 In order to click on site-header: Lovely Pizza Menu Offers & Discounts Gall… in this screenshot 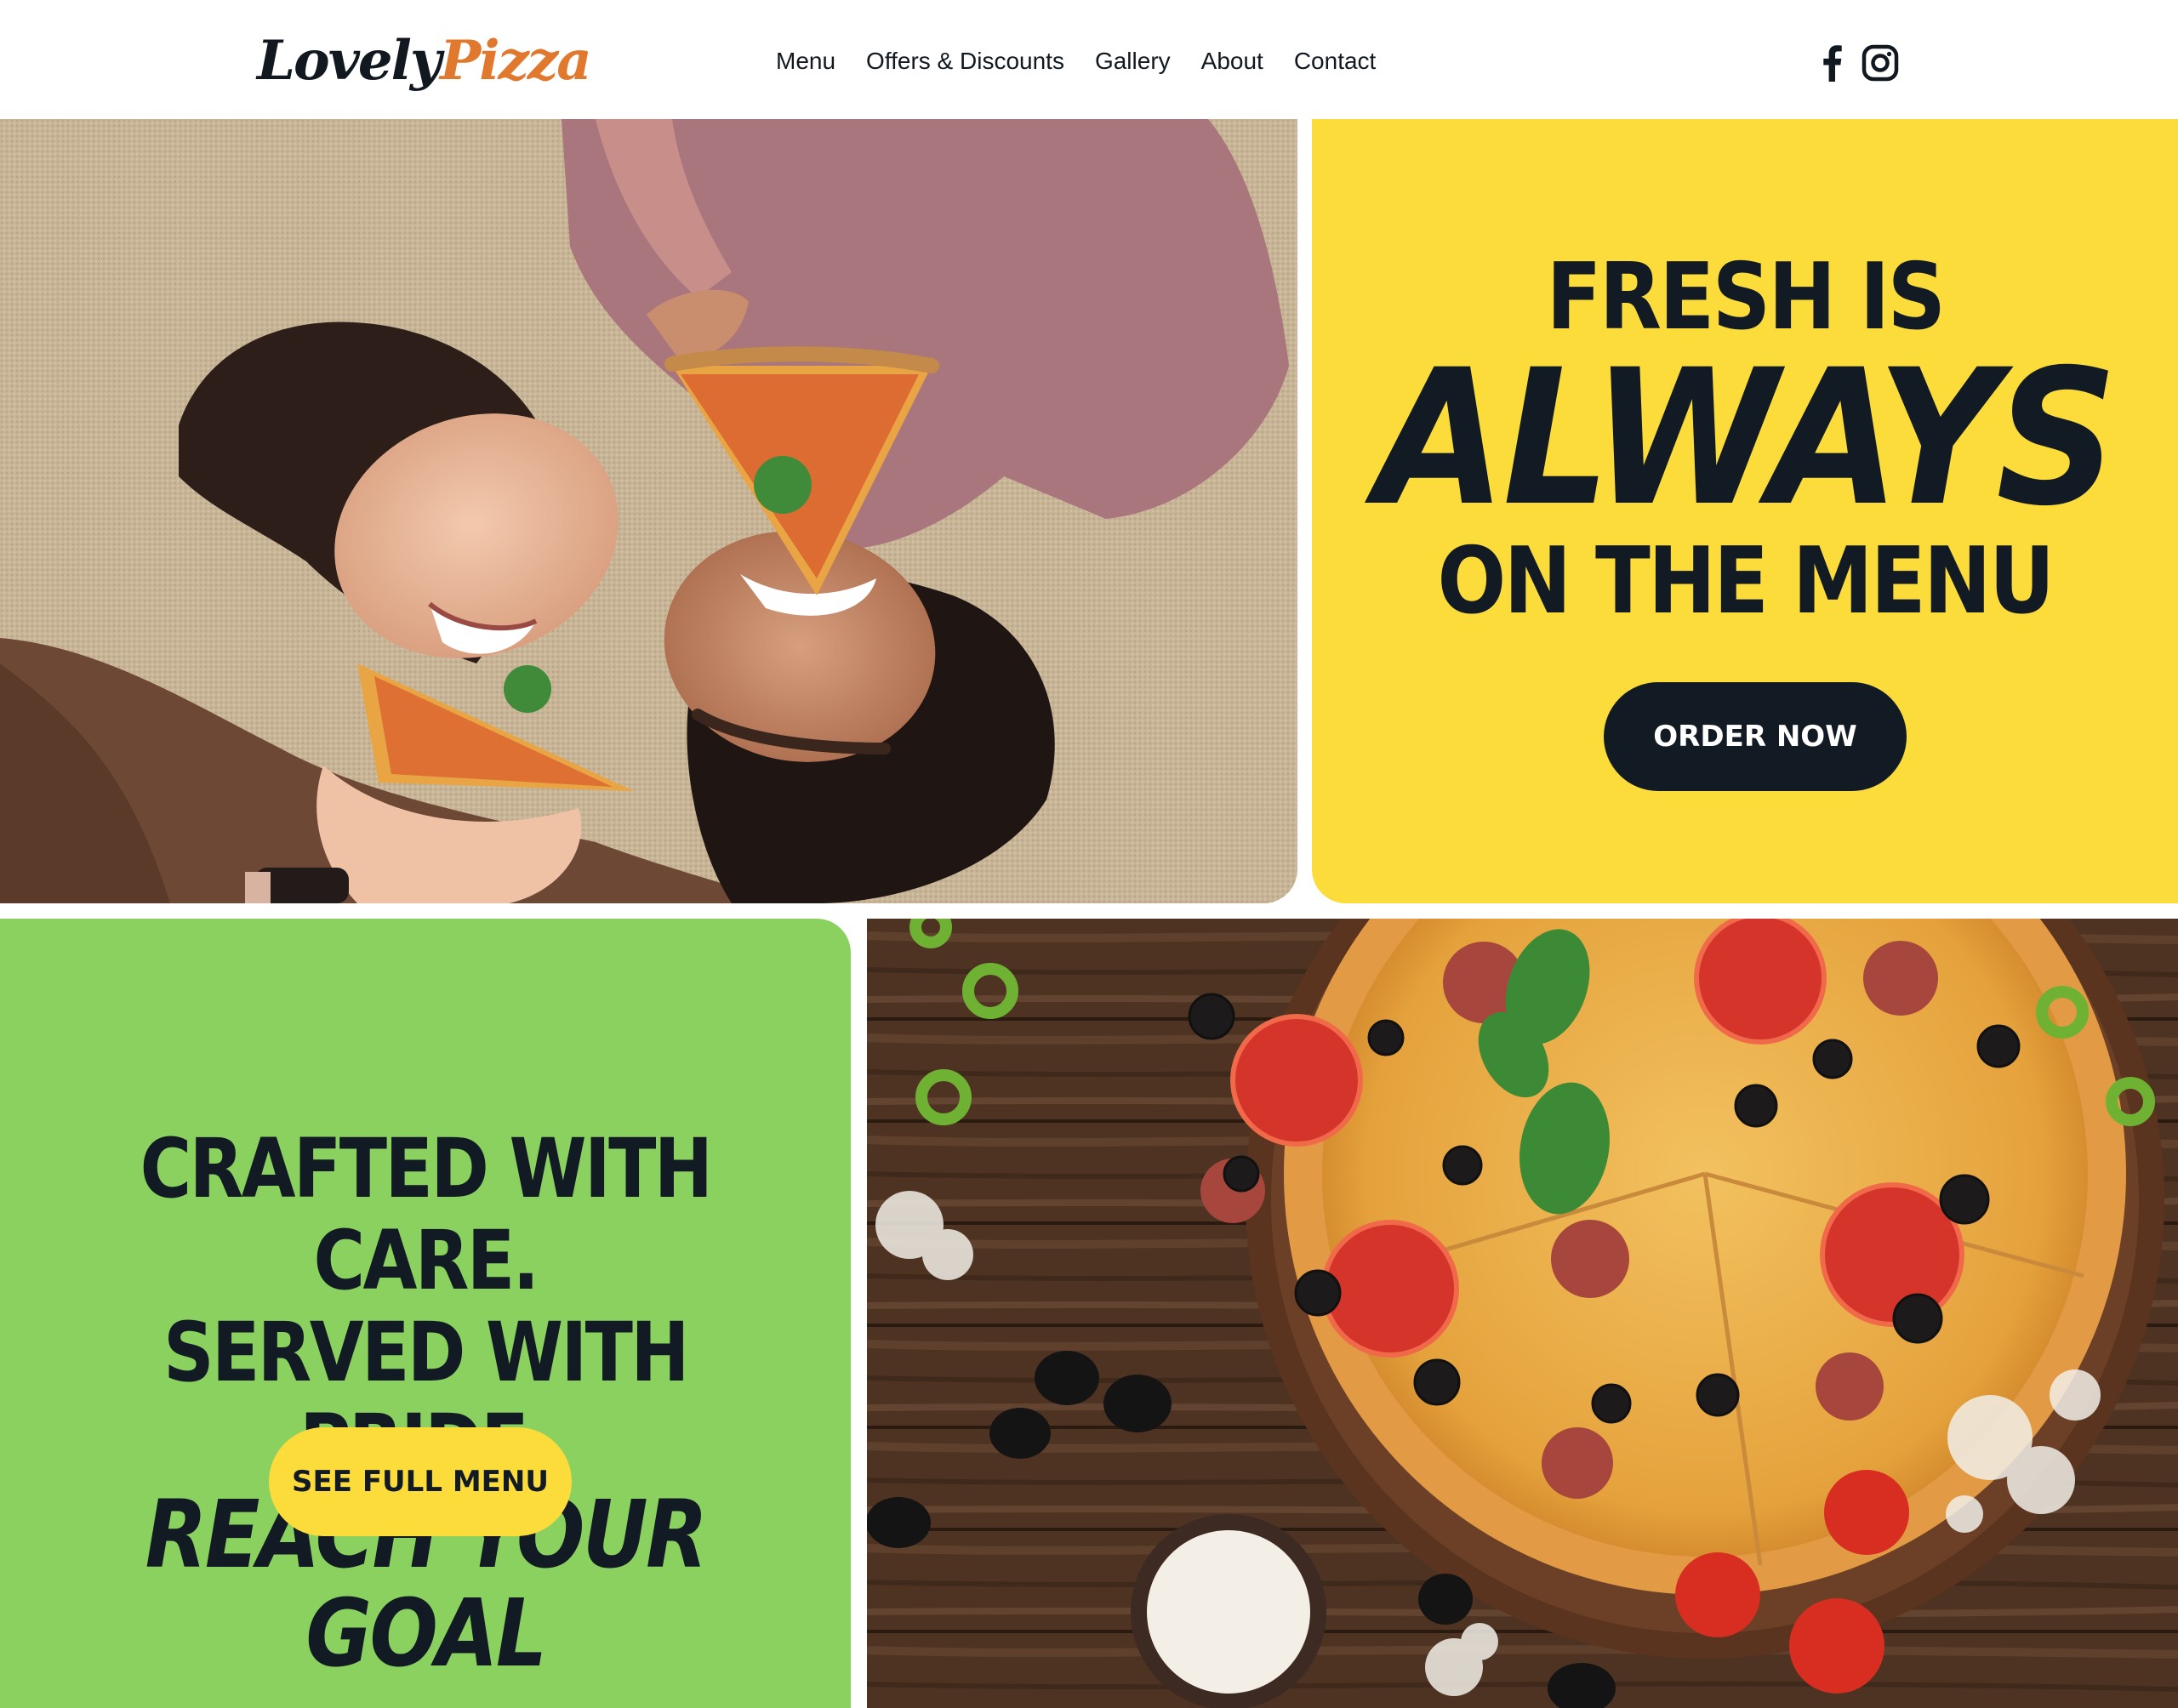, I will do `click(1089, 59)`.